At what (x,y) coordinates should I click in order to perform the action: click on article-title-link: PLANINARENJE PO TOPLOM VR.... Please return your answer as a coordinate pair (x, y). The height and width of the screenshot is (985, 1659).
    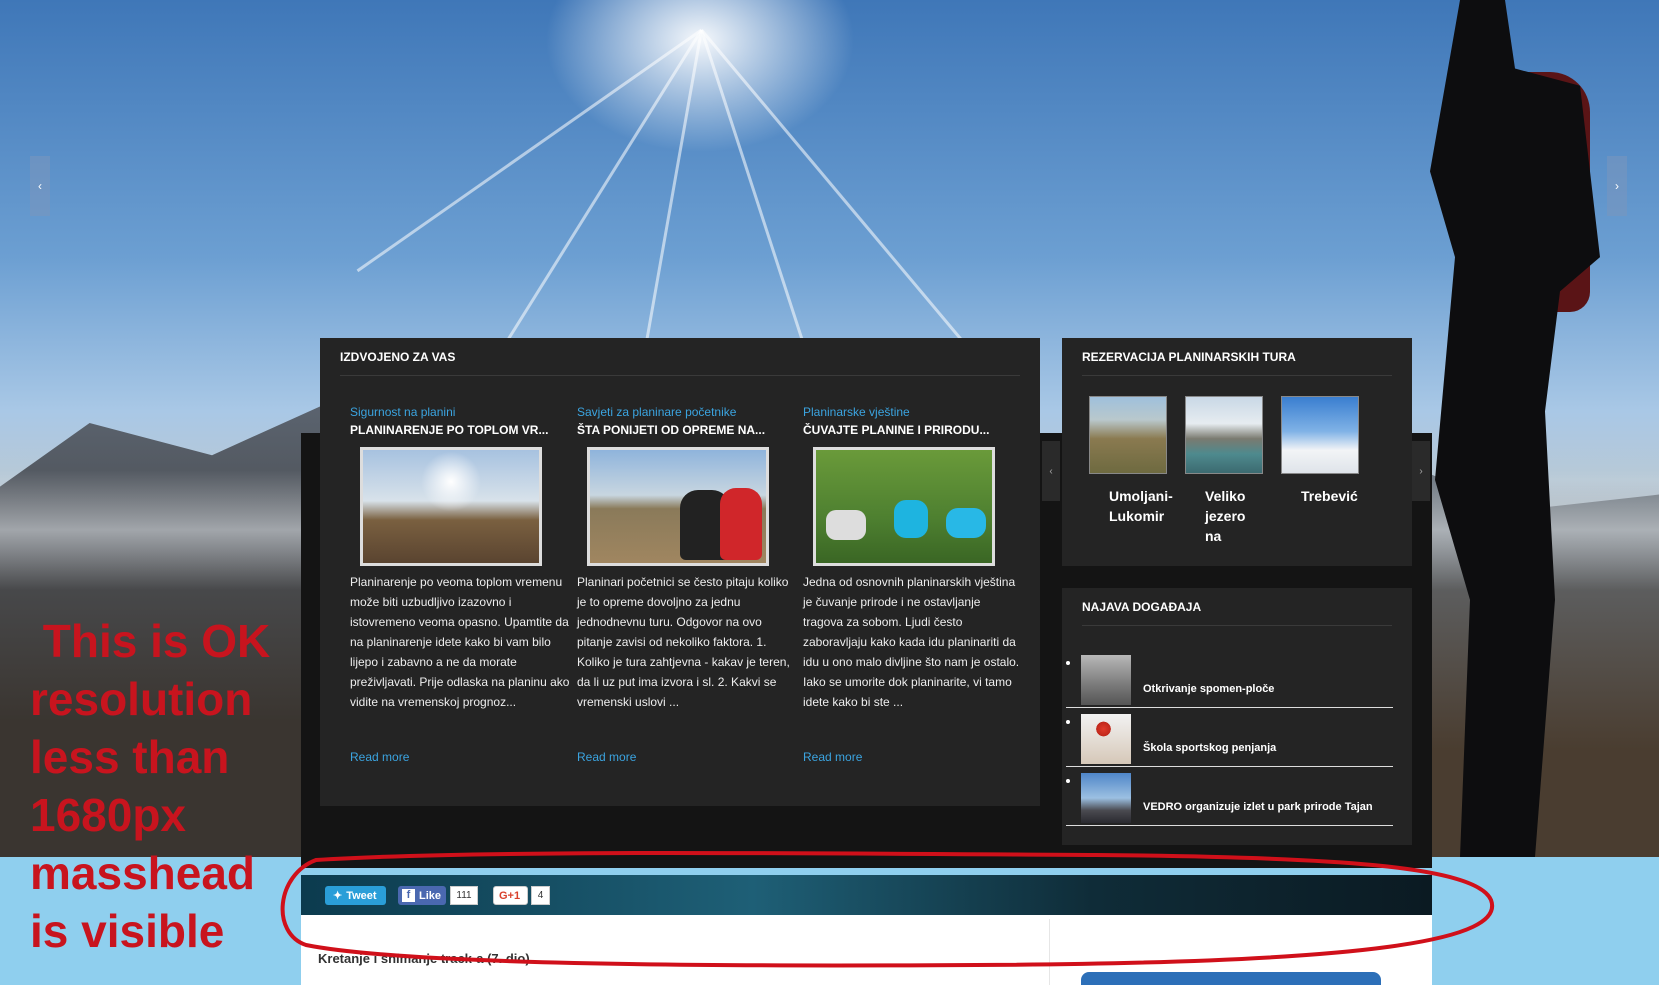
    Looking at the image, I should click on (460, 430).